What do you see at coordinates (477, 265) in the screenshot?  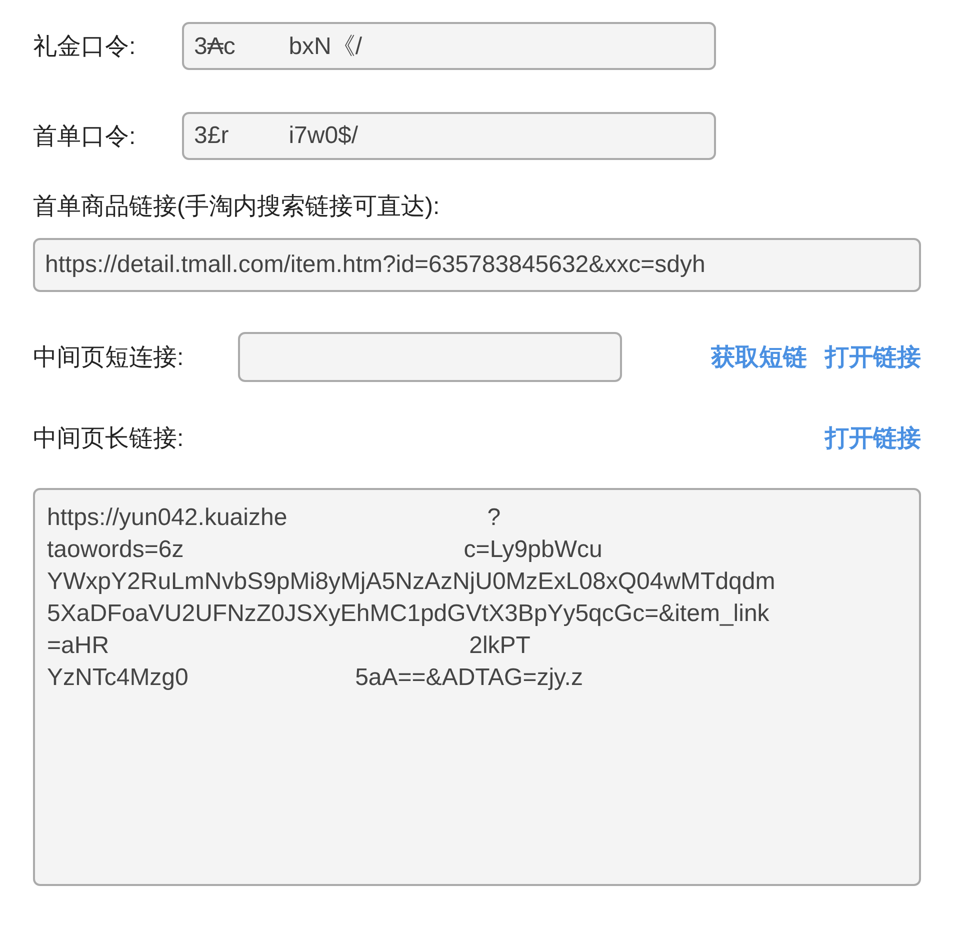 I see `input-field: https://detail.tmall.com/item.htm?id=635783845632&xxc=sdyh` at bounding box center [477, 265].